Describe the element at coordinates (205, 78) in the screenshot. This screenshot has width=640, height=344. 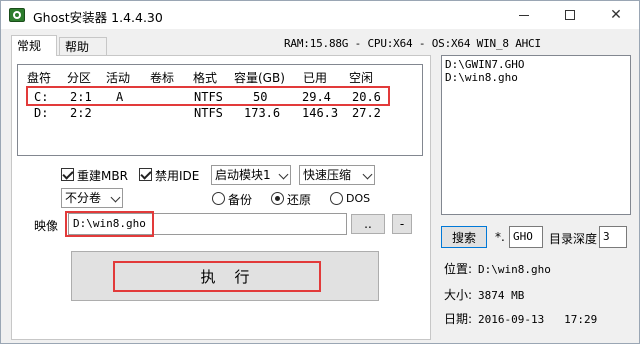
I see `header-format: 格式` at that location.